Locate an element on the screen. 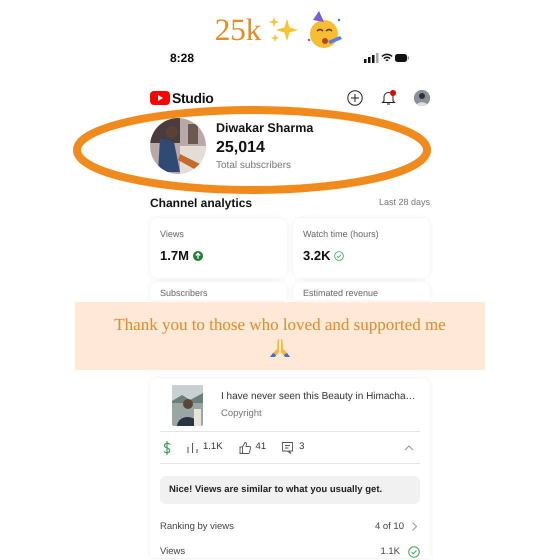 Image resolution: width=560 pixels, height=560 pixels. account-avatar is located at coordinates (422, 98).